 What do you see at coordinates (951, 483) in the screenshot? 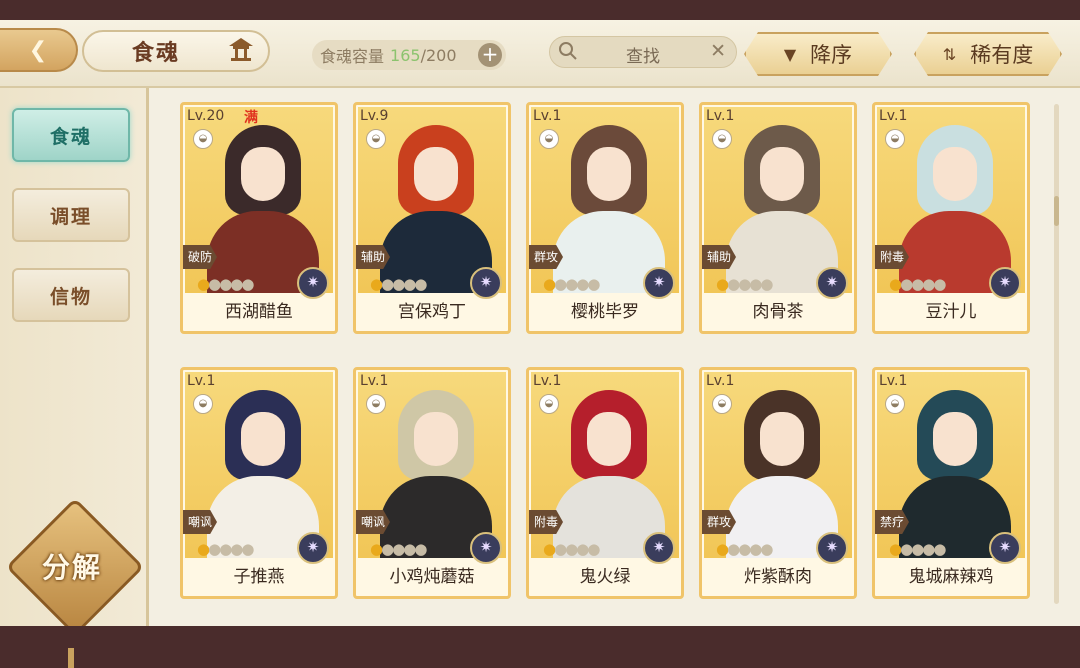
I see `character-card: Lv.1 ◒ 禁疗 ●●●●● ✷ 鬼城麻辣鸡` at bounding box center [951, 483].